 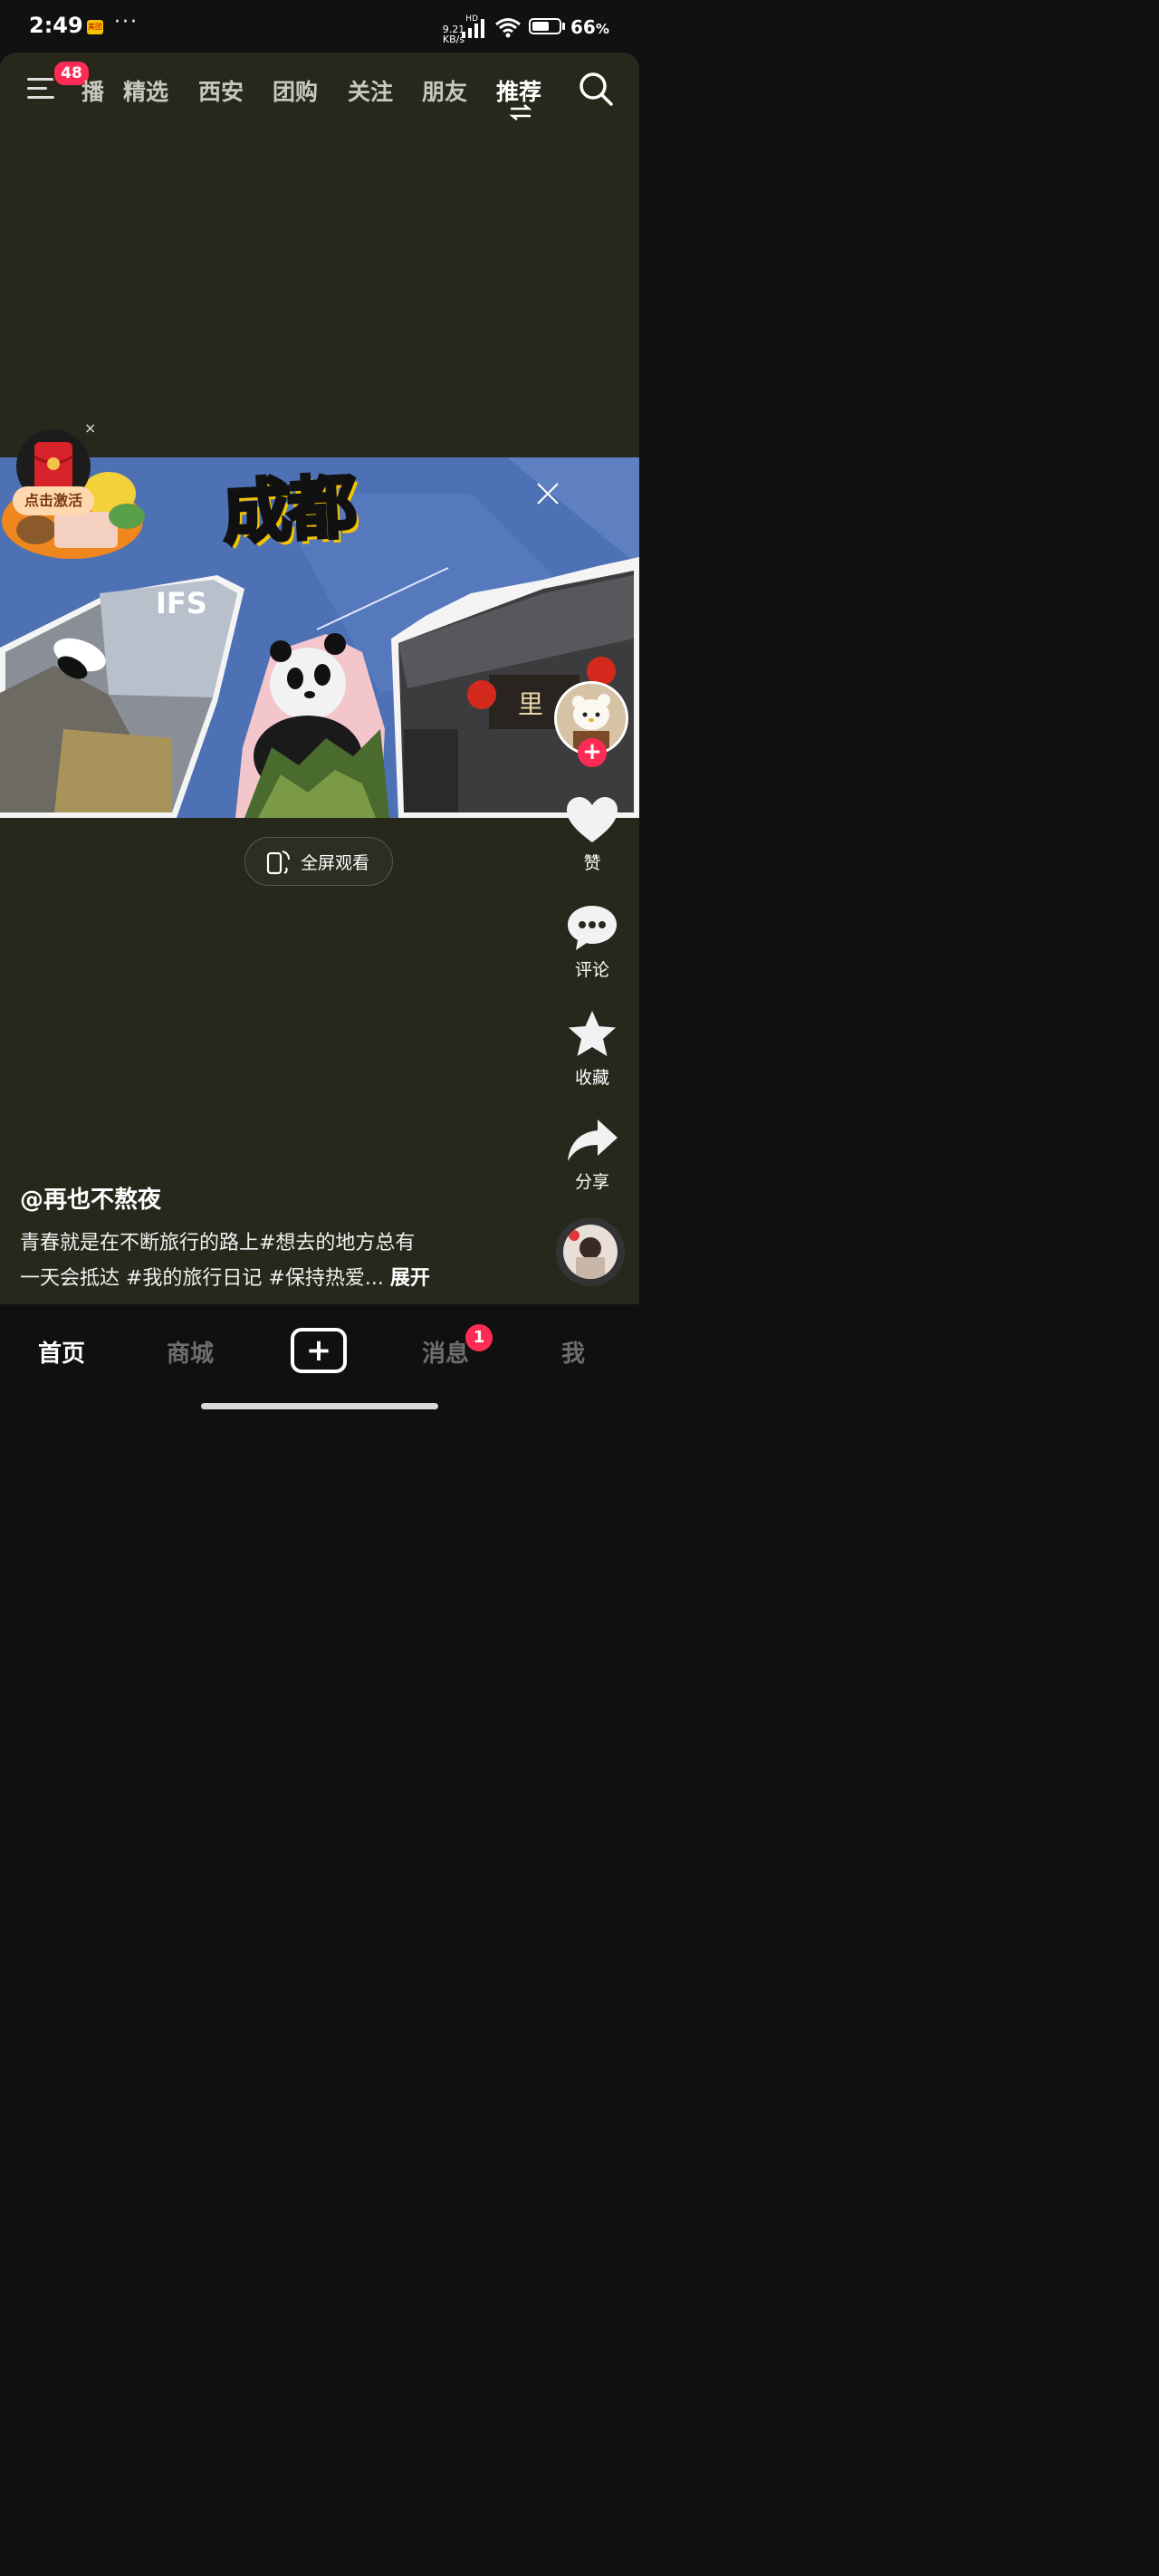 What do you see at coordinates (40, 88) in the screenshot?
I see `menu-icon` at bounding box center [40, 88].